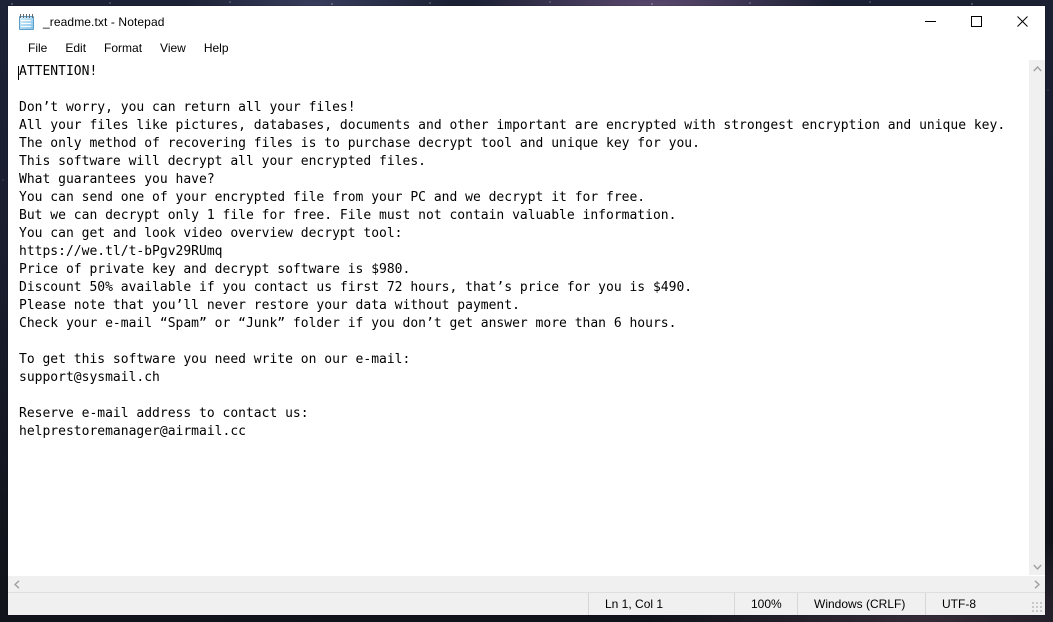 This screenshot has width=1053, height=622. Describe the element at coordinates (661, 604) in the screenshot. I see `status-cursor-position: Ln 1, Col 1` at that location.